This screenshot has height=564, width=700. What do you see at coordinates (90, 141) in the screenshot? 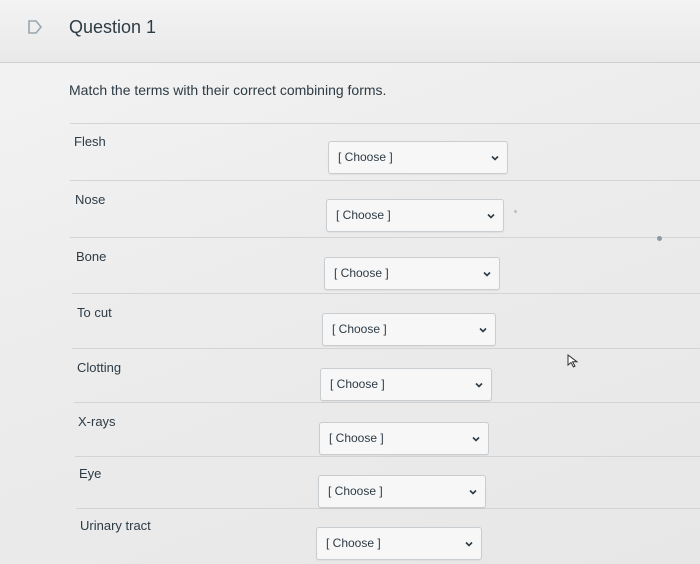
I see `term-label: Flesh` at bounding box center [90, 141].